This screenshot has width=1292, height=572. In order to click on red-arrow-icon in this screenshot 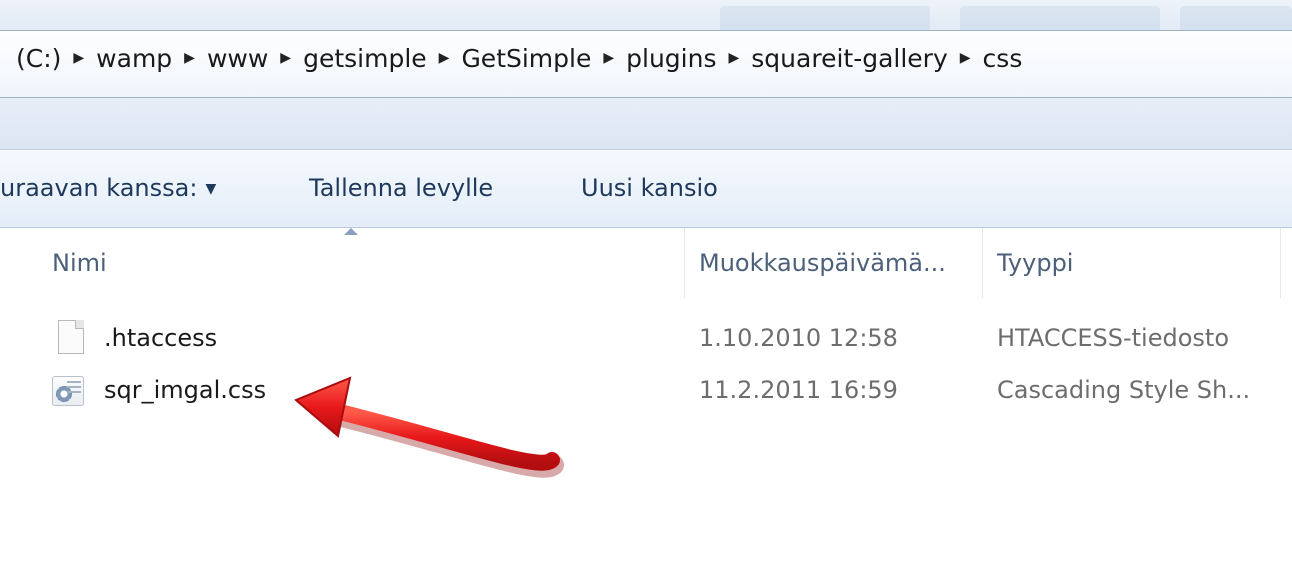, I will do `click(429, 427)`.